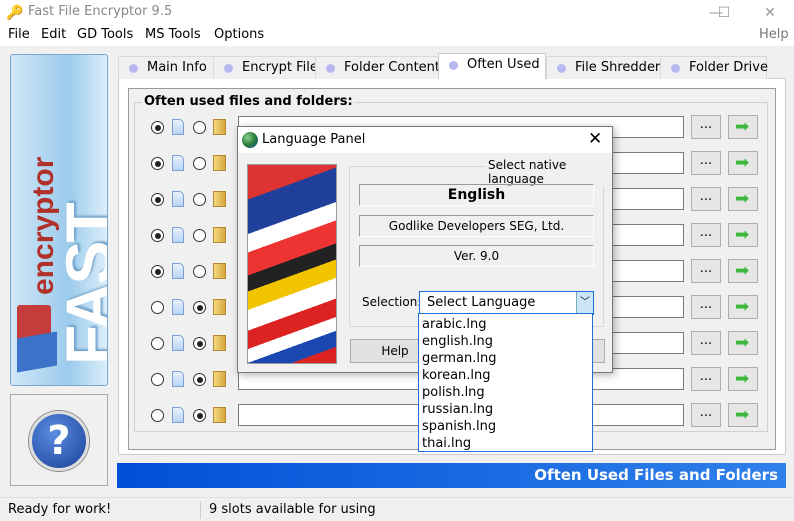  I want to click on title-bar: 🔑 Fast File Encryptor 9.5 — ☐ ✕, so click(397, 13).